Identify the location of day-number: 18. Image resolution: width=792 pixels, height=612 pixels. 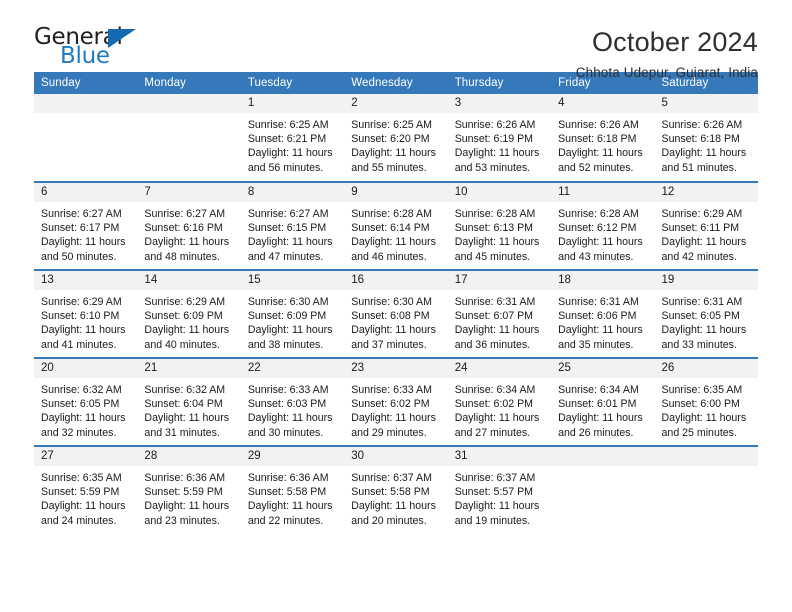
(603, 280).